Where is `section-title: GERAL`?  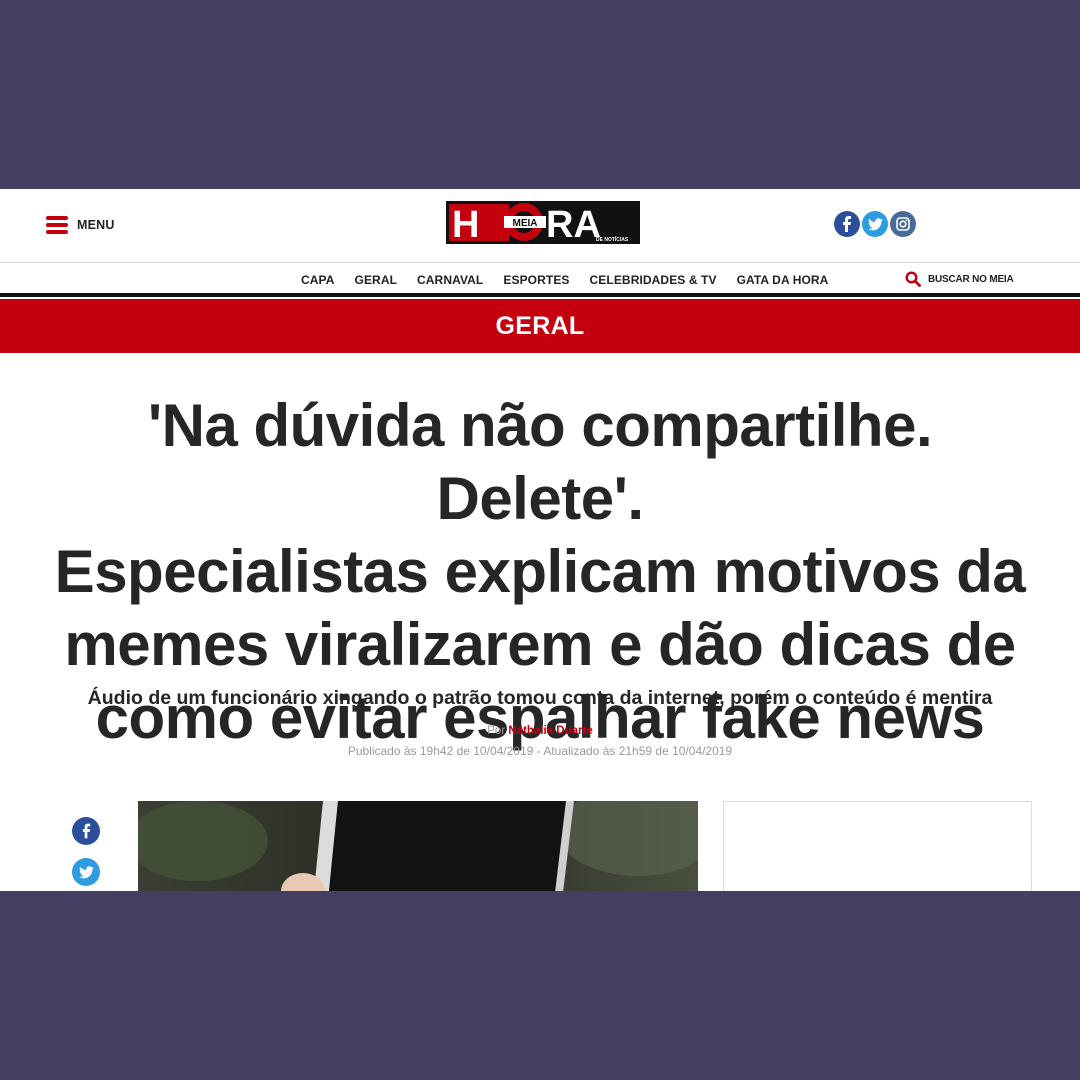
section-title: GERAL is located at coordinates (540, 326).